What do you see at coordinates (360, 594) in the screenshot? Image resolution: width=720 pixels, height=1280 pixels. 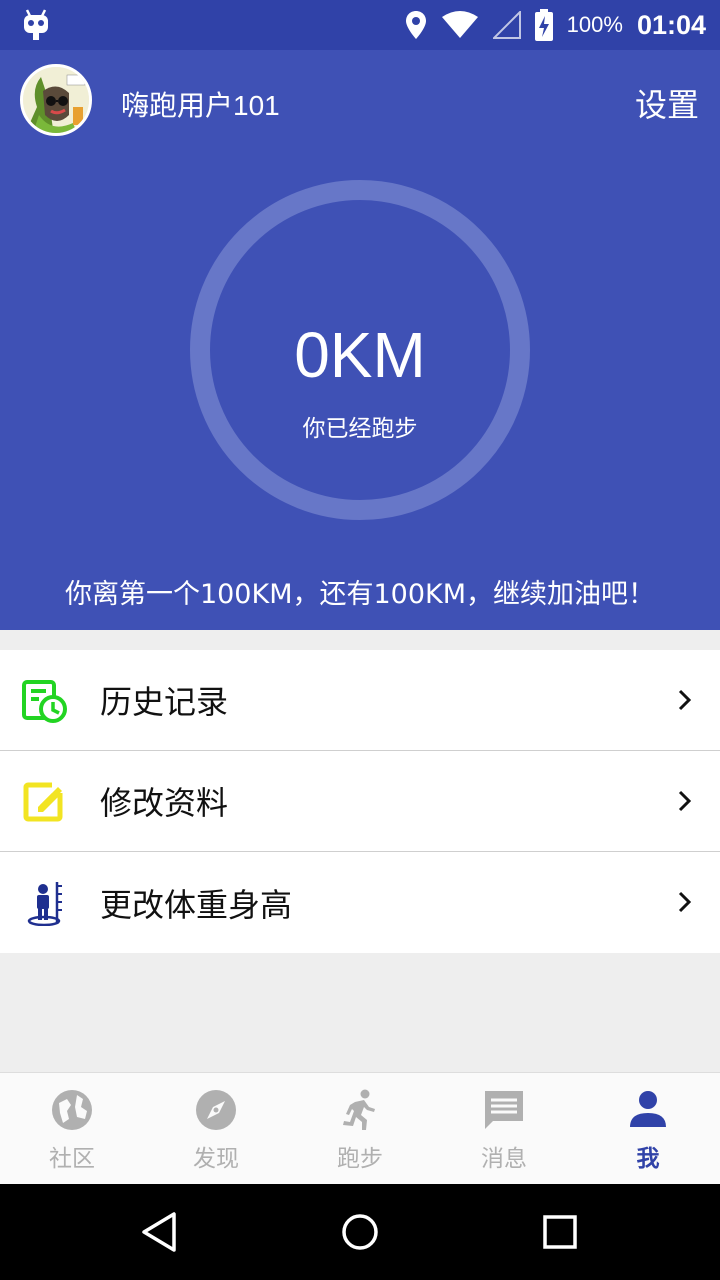 I see `motivation-text: 你离第一个100KM，还有100KM，继续加油吧！` at bounding box center [360, 594].